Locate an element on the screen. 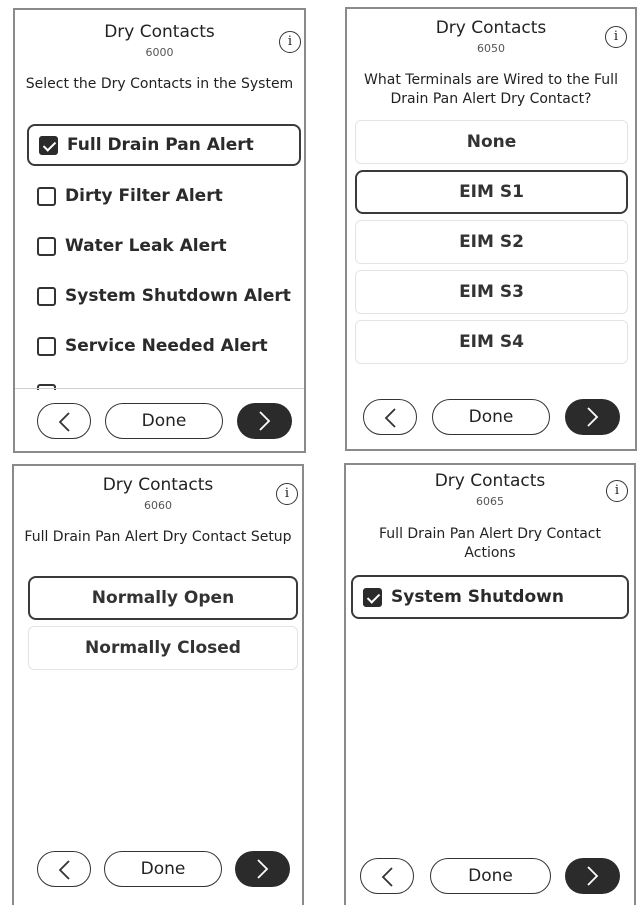 The height and width of the screenshot is (905, 641). checkbox-label: Dirty Filter Alert is located at coordinates (144, 196).